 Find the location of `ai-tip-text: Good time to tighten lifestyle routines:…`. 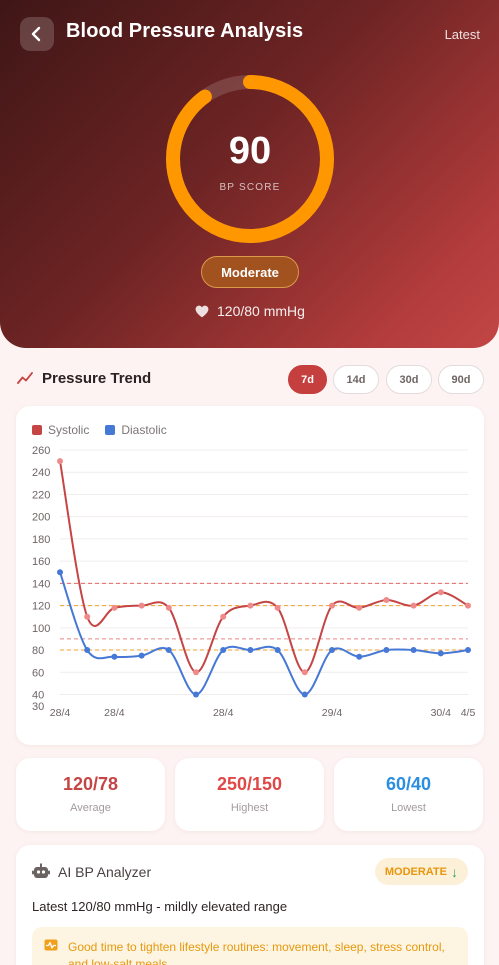

ai-tip-text: Good time to tighten lifestyle routines:… is located at coordinates (256, 952).